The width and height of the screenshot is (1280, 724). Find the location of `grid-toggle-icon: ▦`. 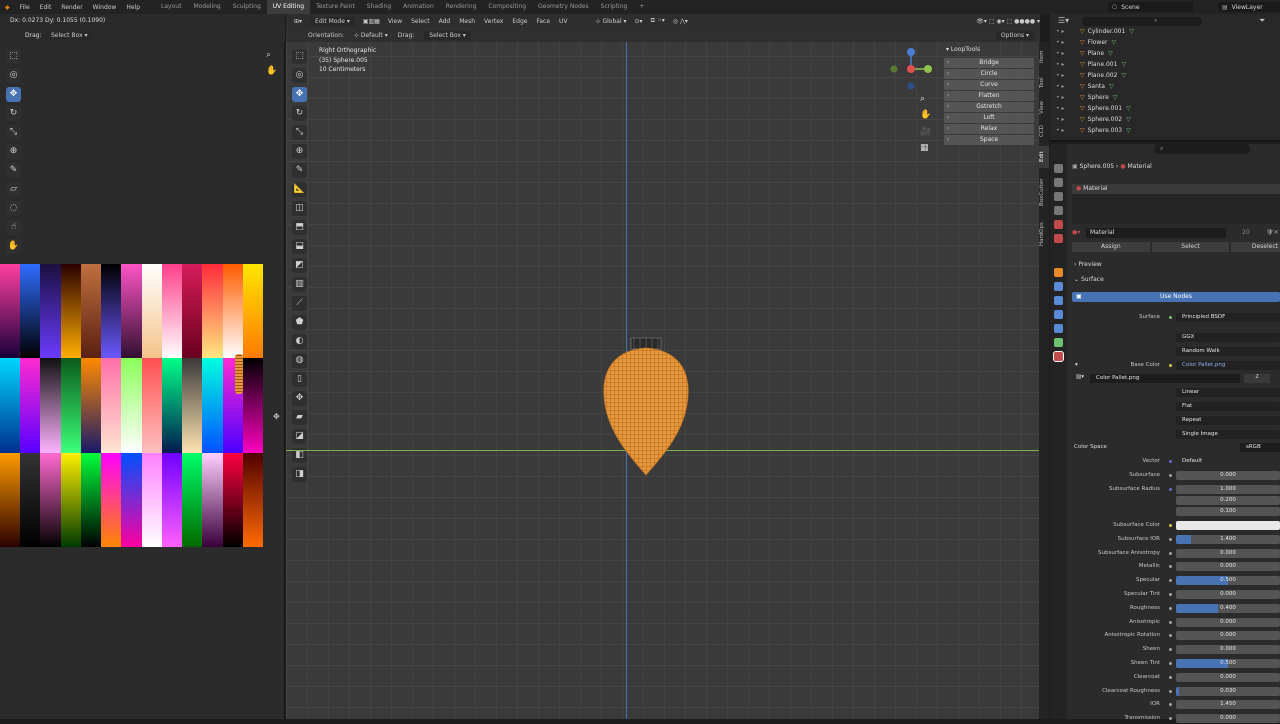

grid-toggle-icon: ▦ is located at coordinates (924, 148).